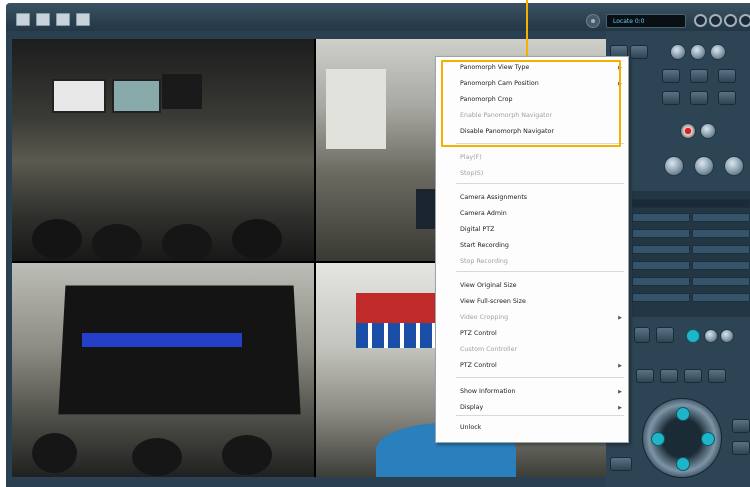 This screenshot has height=487, width=750. Describe the element at coordinates (699, 98) in the screenshot. I see `mode-5-button` at that location.